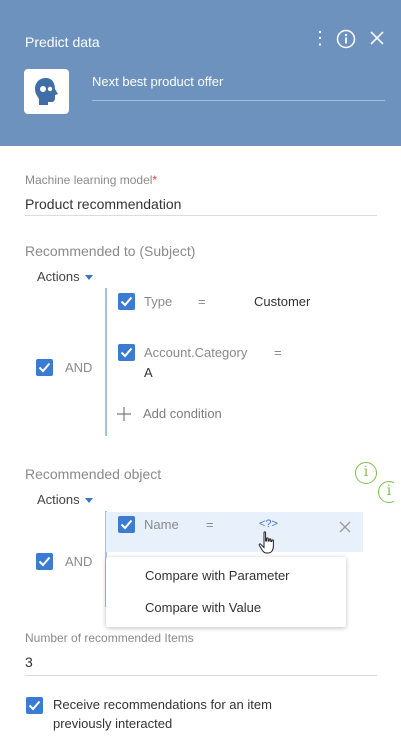 Image resolution: width=401 pixels, height=736 pixels. What do you see at coordinates (320, 38) in the screenshot?
I see `more-options-icon: ⋮` at bounding box center [320, 38].